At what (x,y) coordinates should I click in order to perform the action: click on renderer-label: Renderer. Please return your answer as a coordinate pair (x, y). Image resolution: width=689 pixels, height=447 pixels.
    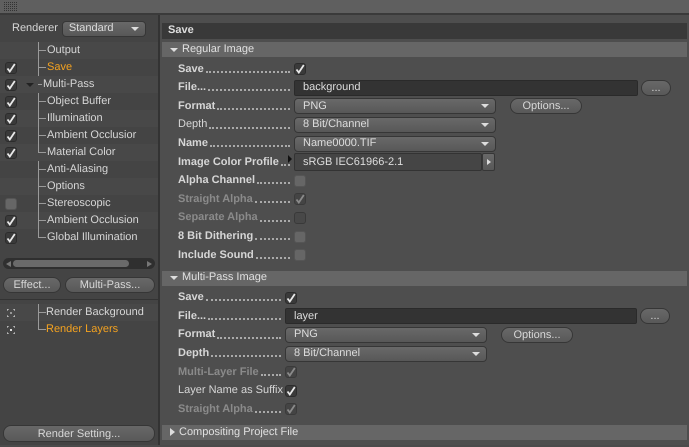
    Looking at the image, I should click on (35, 29).